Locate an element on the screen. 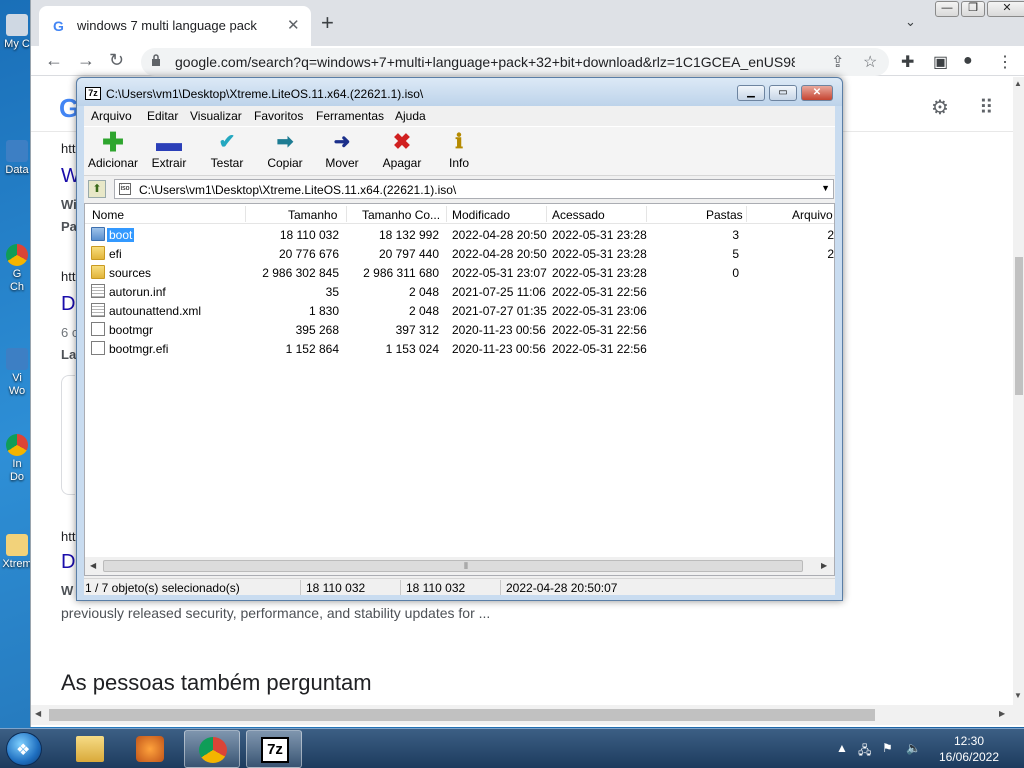 The height and width of the screenshot is (768, 1024). extract-button: ▬ Extrair is located at coordinates (169, 149).